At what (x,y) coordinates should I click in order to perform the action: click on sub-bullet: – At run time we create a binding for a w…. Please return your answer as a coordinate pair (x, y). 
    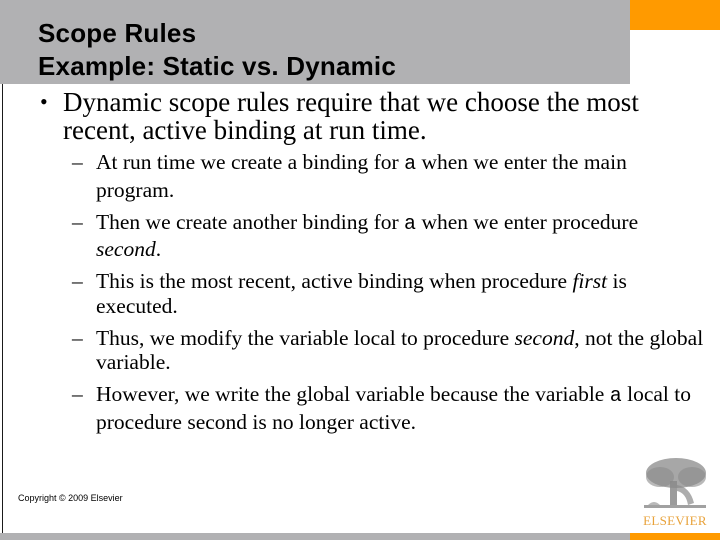
    Looking at the image, I should click on (360, 176).